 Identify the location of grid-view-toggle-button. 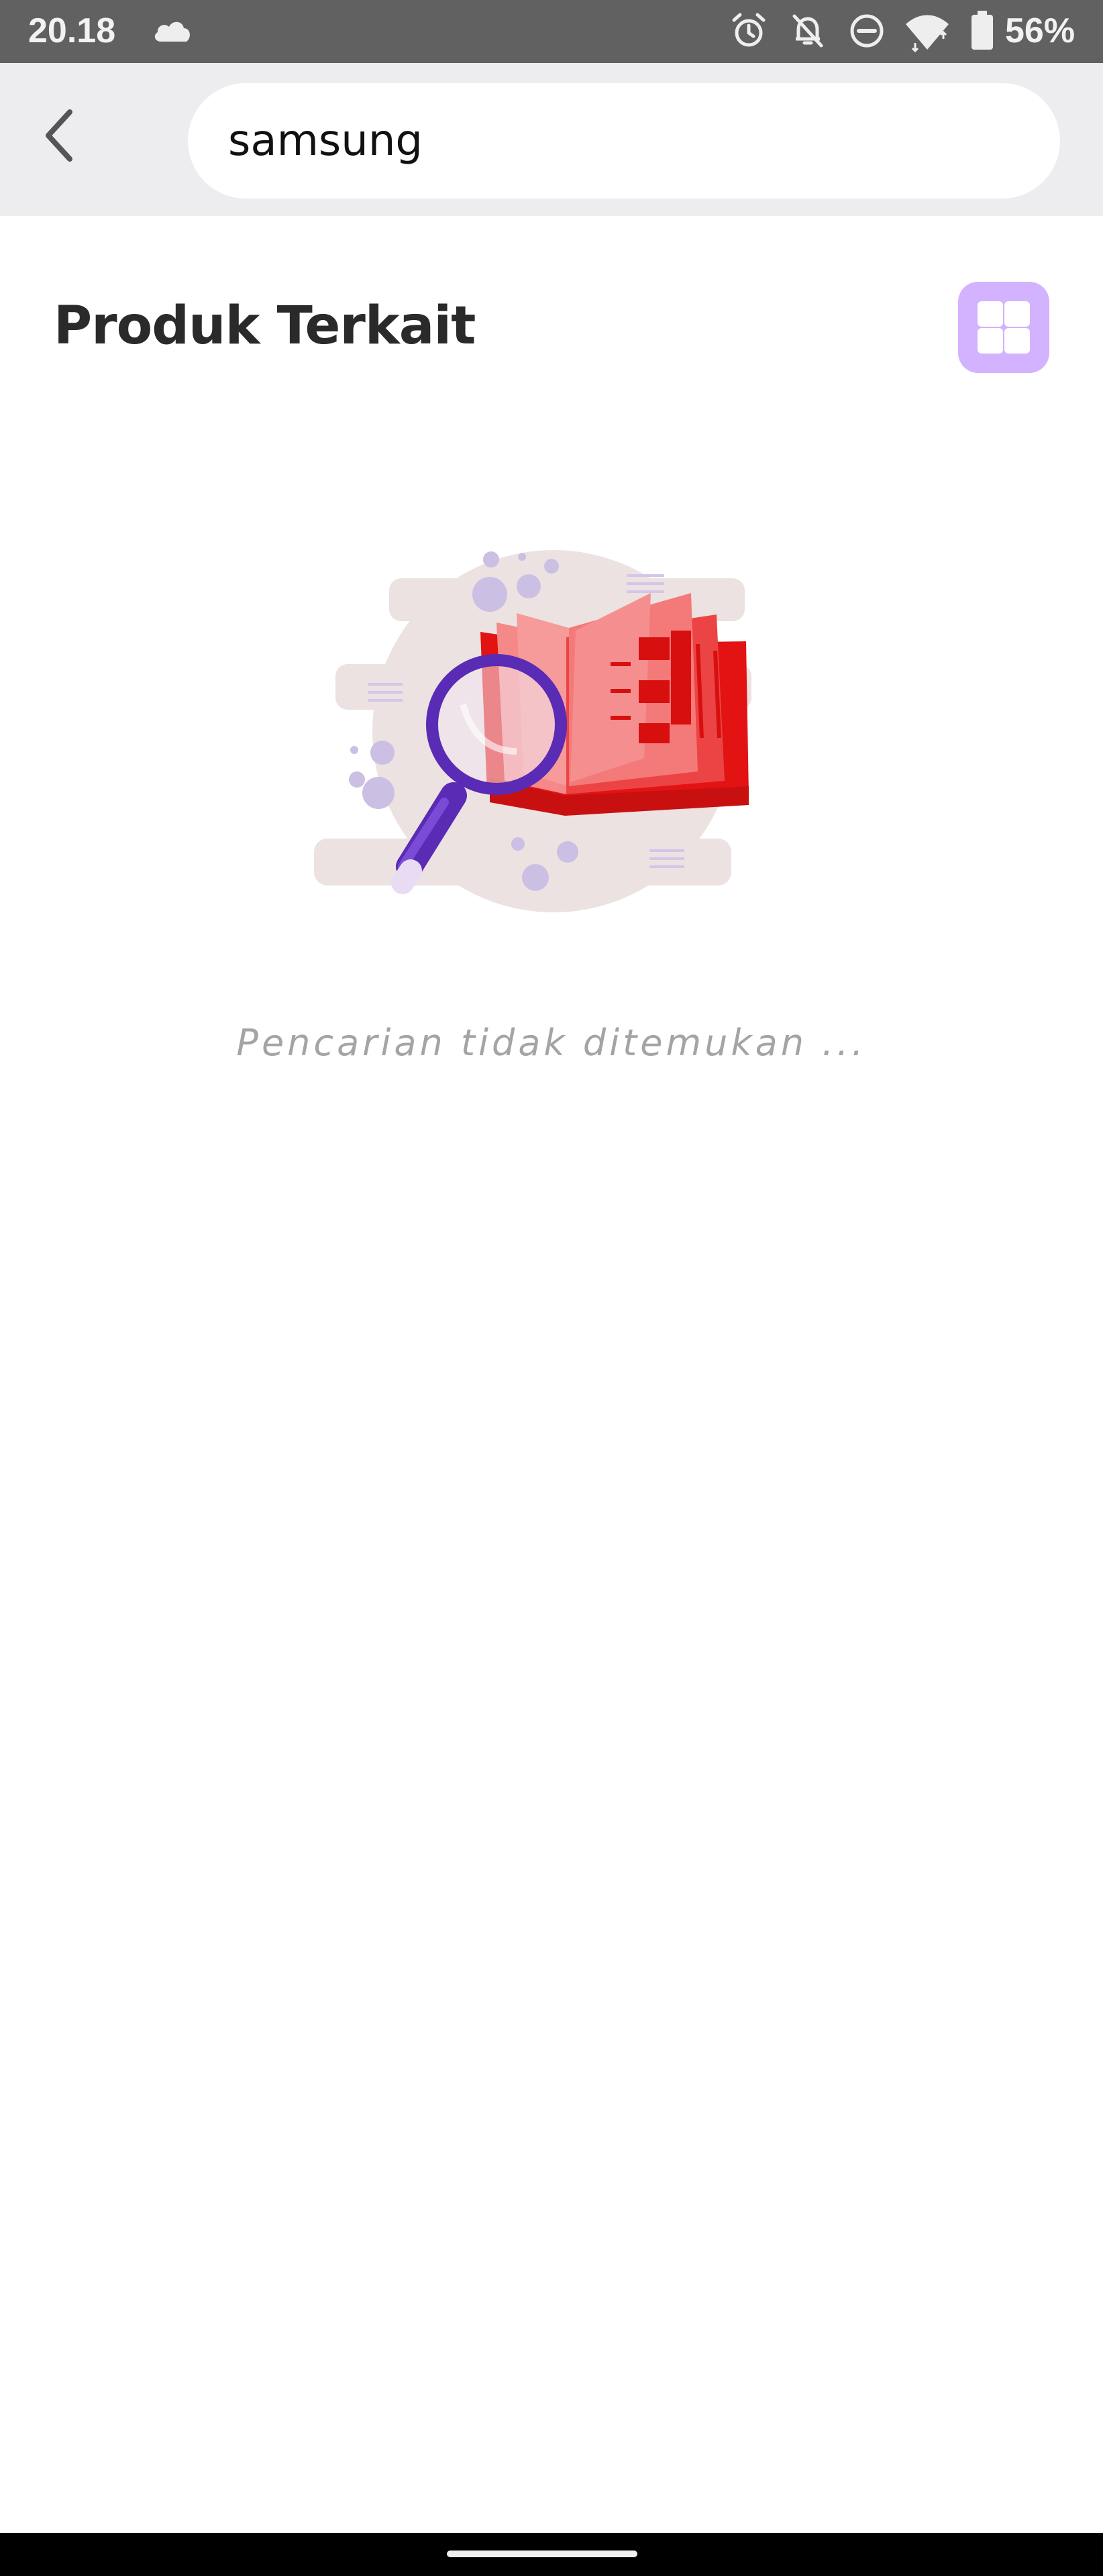
(1004, 327).